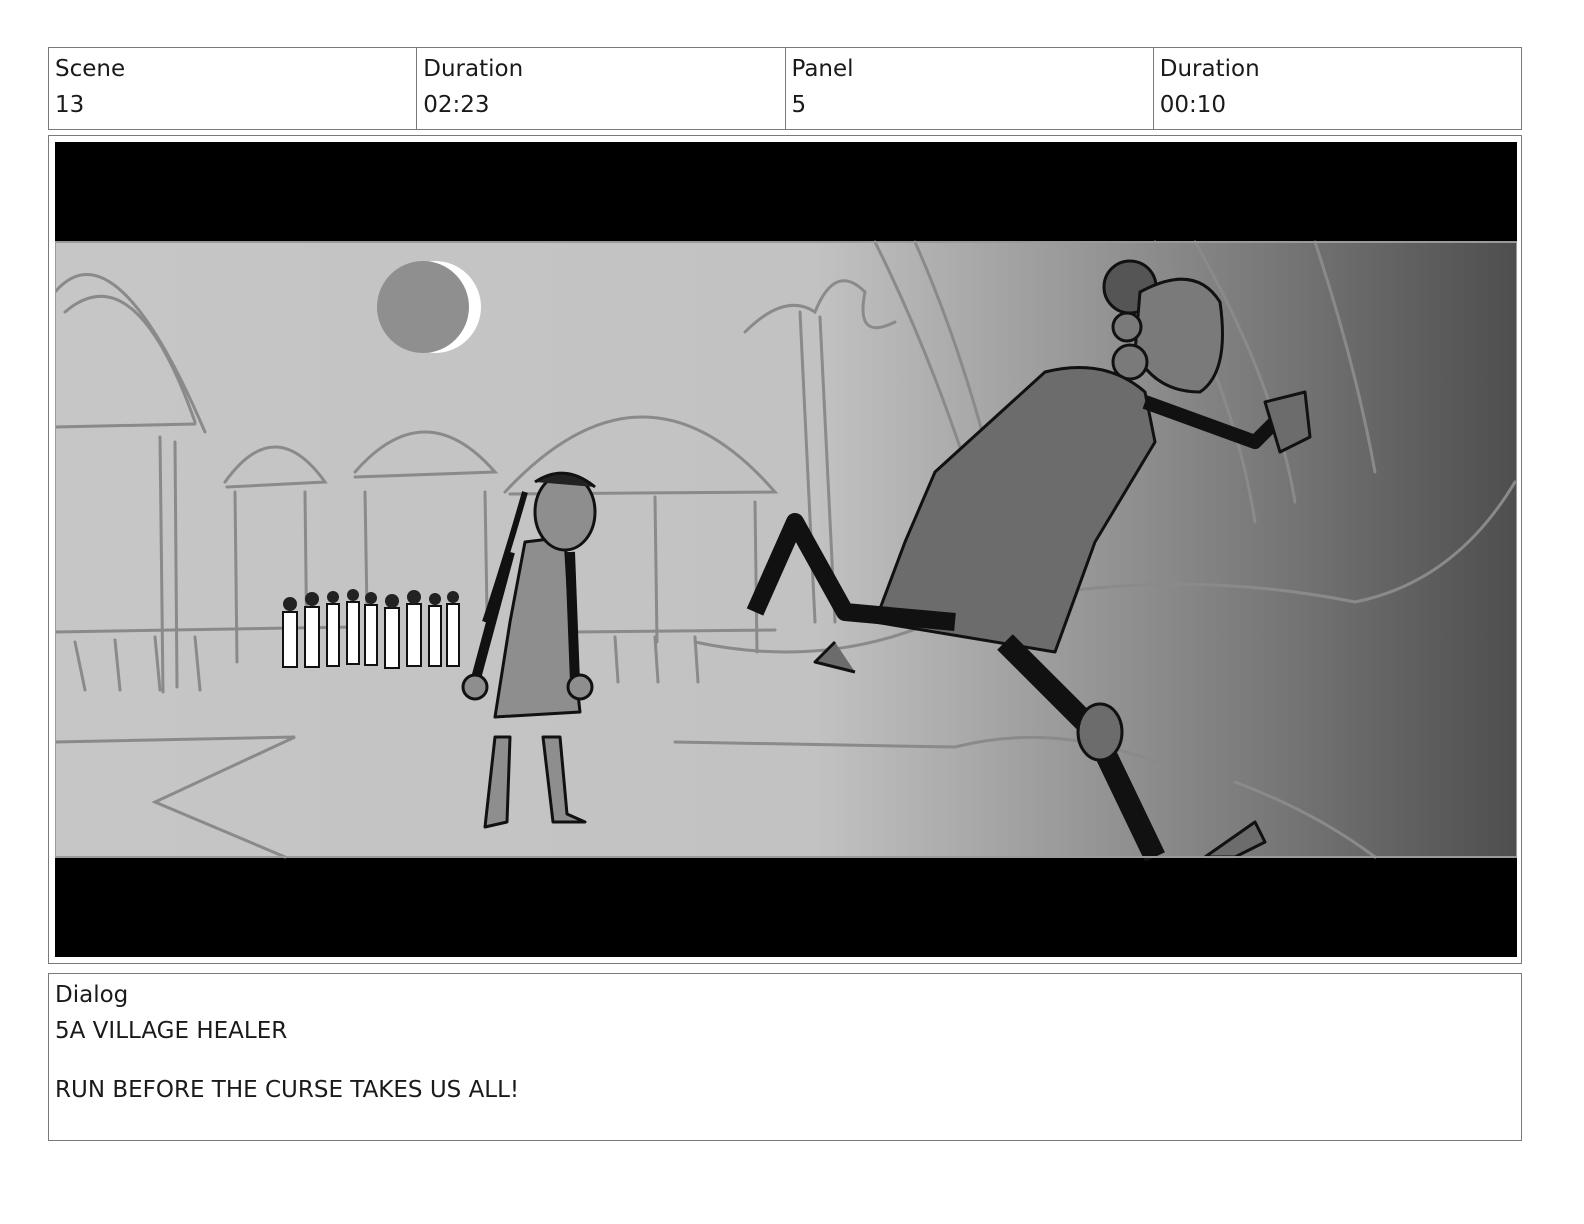 This screenshot has width=1584, height=1224. Describe the element at coordinates (1337, 88) in the screenshot. I see `panel-duration-cell: Duration 00:10` at that location.